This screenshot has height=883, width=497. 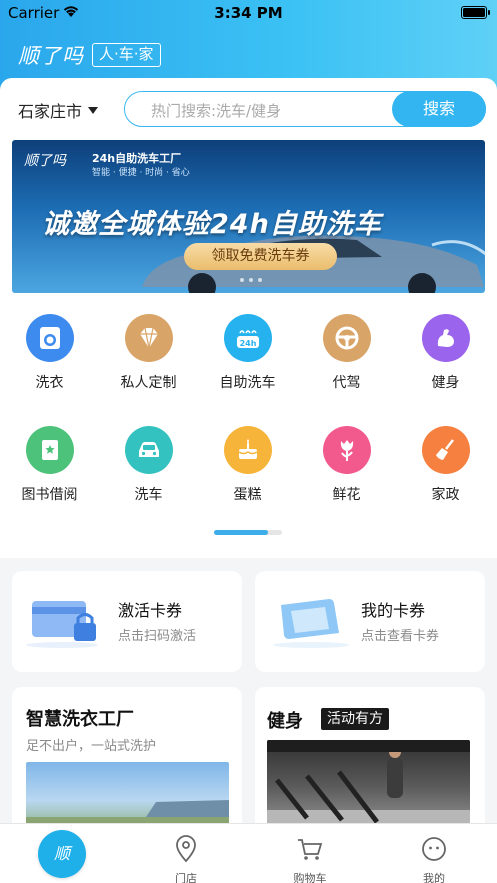 What do you see at coordinates (346, 383) in the screenshot?
I see `service-label: 代驾` at bounding box center [346, 383].